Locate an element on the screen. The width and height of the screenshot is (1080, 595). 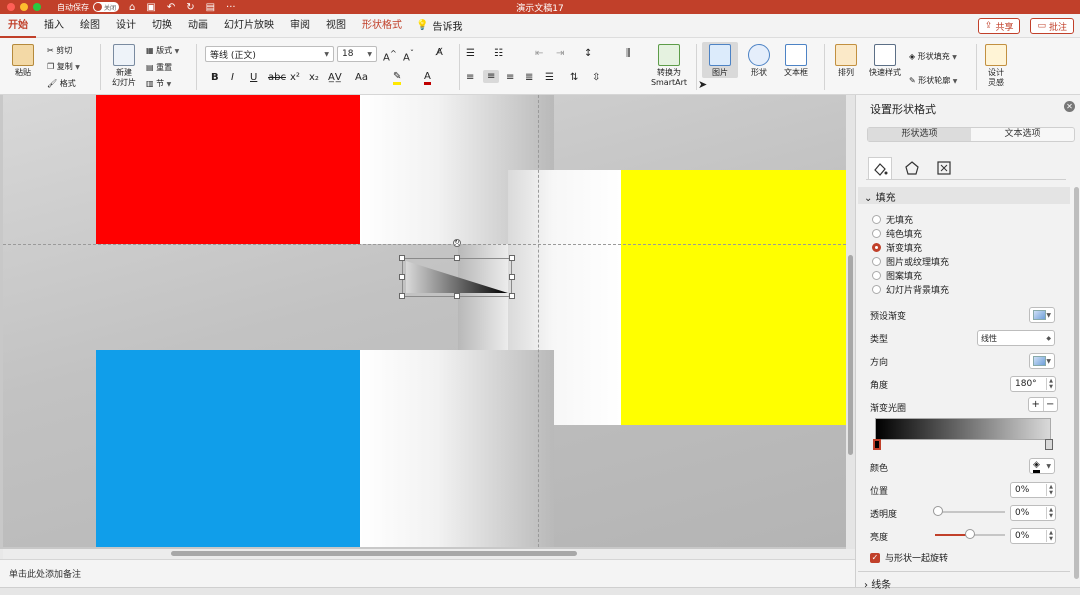
vertical-scrollbar is located at coordinates (850, 322).